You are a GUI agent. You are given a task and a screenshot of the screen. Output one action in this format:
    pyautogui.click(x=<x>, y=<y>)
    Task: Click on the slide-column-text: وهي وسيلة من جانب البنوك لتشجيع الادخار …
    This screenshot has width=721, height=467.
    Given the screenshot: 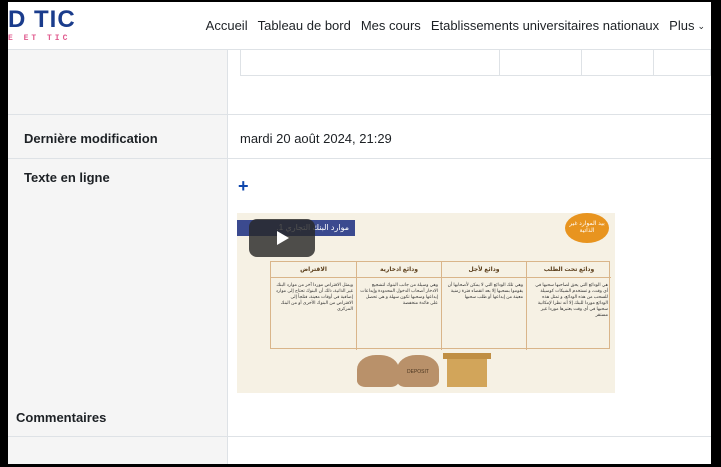 What is the action you would take?
    pyautogui.click(x=399, y=293)
    